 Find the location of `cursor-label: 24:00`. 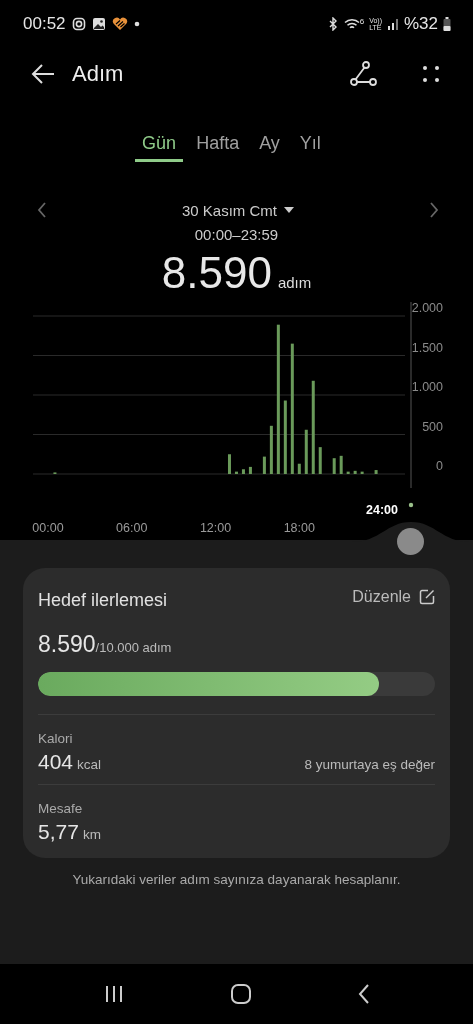

cursor-label: 24:00 is located at coordinates (382, 510).